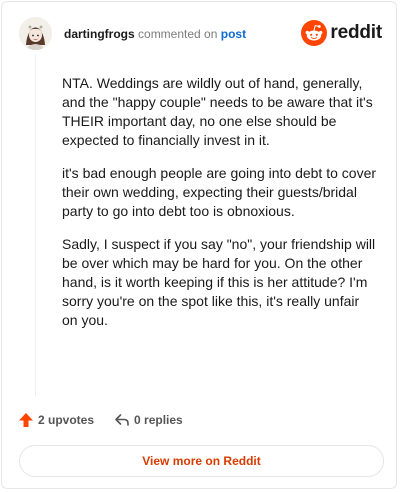 The width and height of the screenshot is (400, 492). What do you see at coordinates (66, 420) in the screenshot?
I see `upvotes-count: 2 upvotes` at bounding box center [66, 420].